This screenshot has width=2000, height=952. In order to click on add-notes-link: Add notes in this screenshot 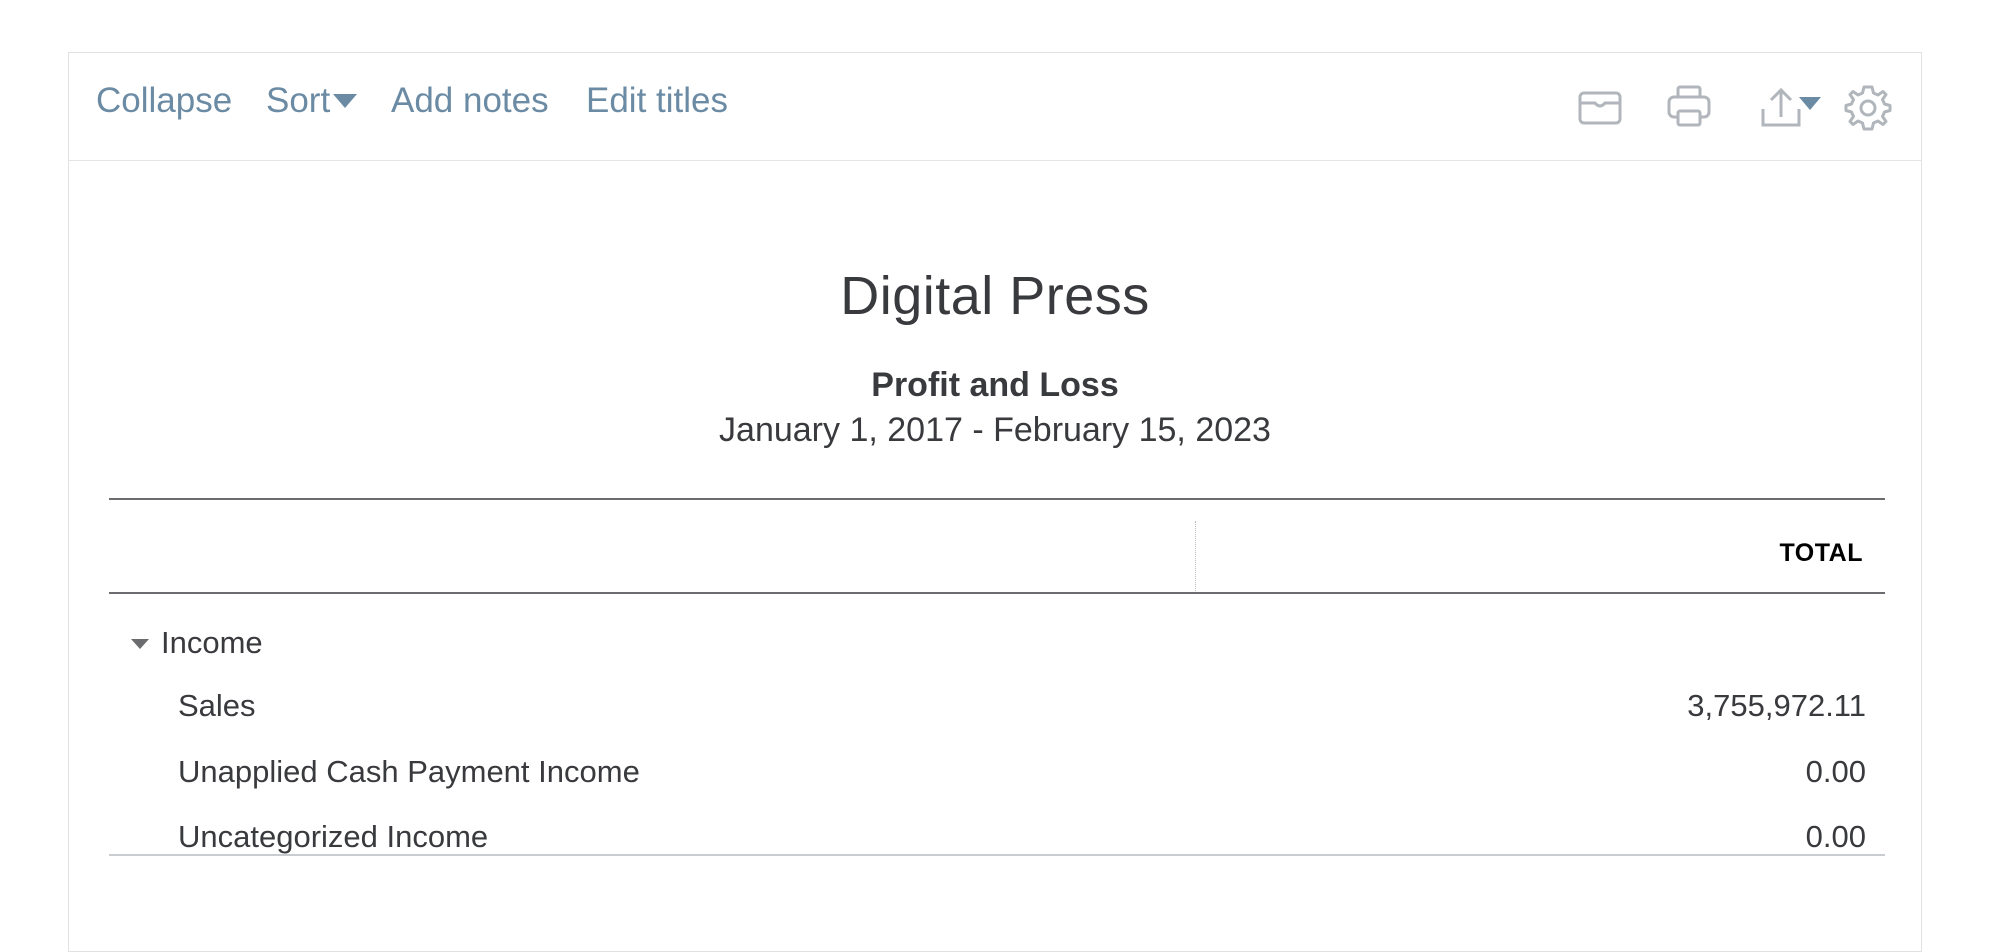, I will do `click(470, 101)`.